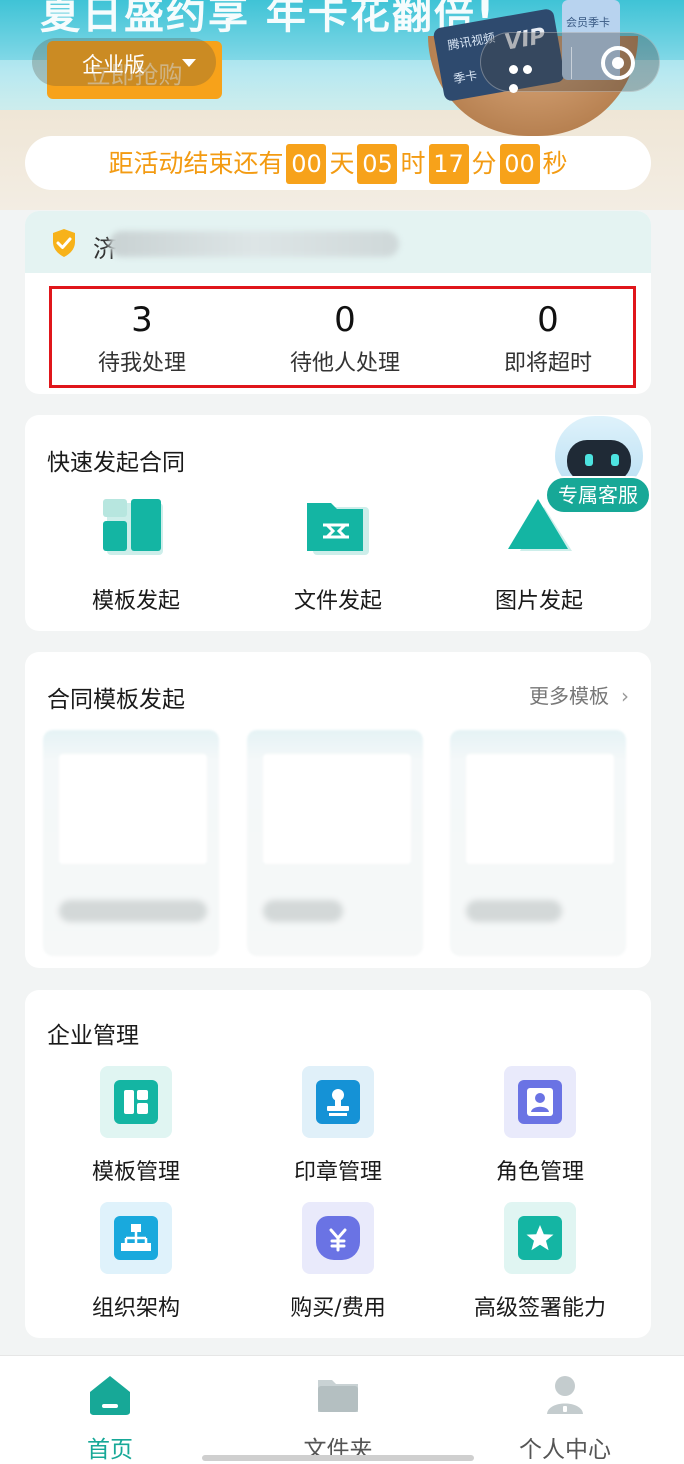  I want to click on company-header: 济, so click(338, 242).